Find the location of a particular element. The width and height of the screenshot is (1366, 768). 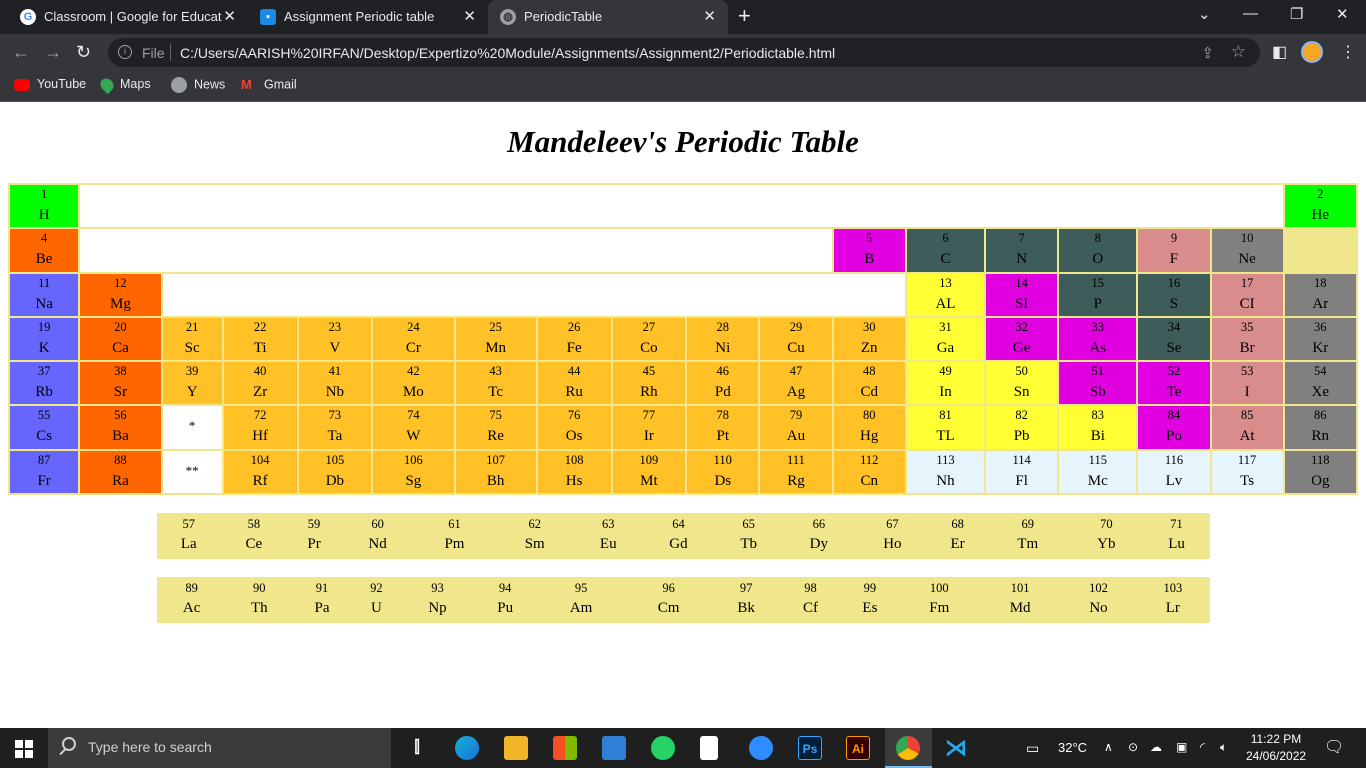

atomic-number: 42 is located at coordinates (413, 371).